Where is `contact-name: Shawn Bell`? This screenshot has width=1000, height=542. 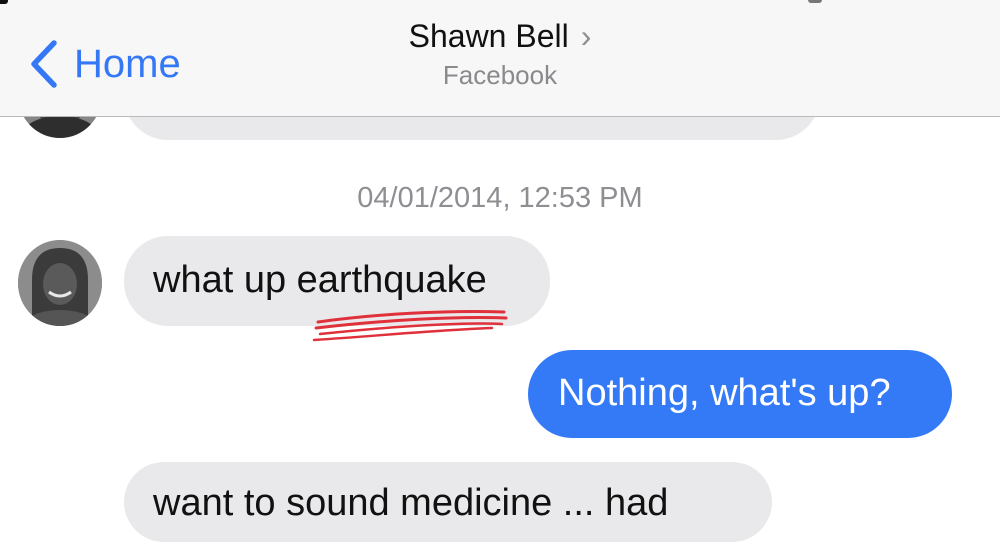 contact-name: Shawn Bell is located at coordinates (488, 36).